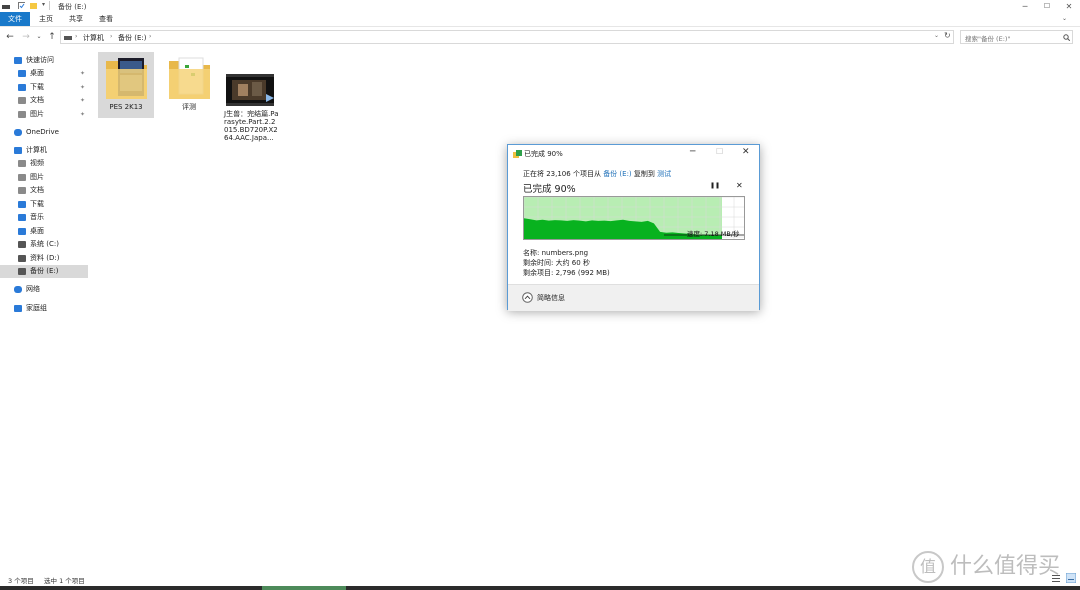  I want to click on forward-arrow-icon: →, so click(26, 37).